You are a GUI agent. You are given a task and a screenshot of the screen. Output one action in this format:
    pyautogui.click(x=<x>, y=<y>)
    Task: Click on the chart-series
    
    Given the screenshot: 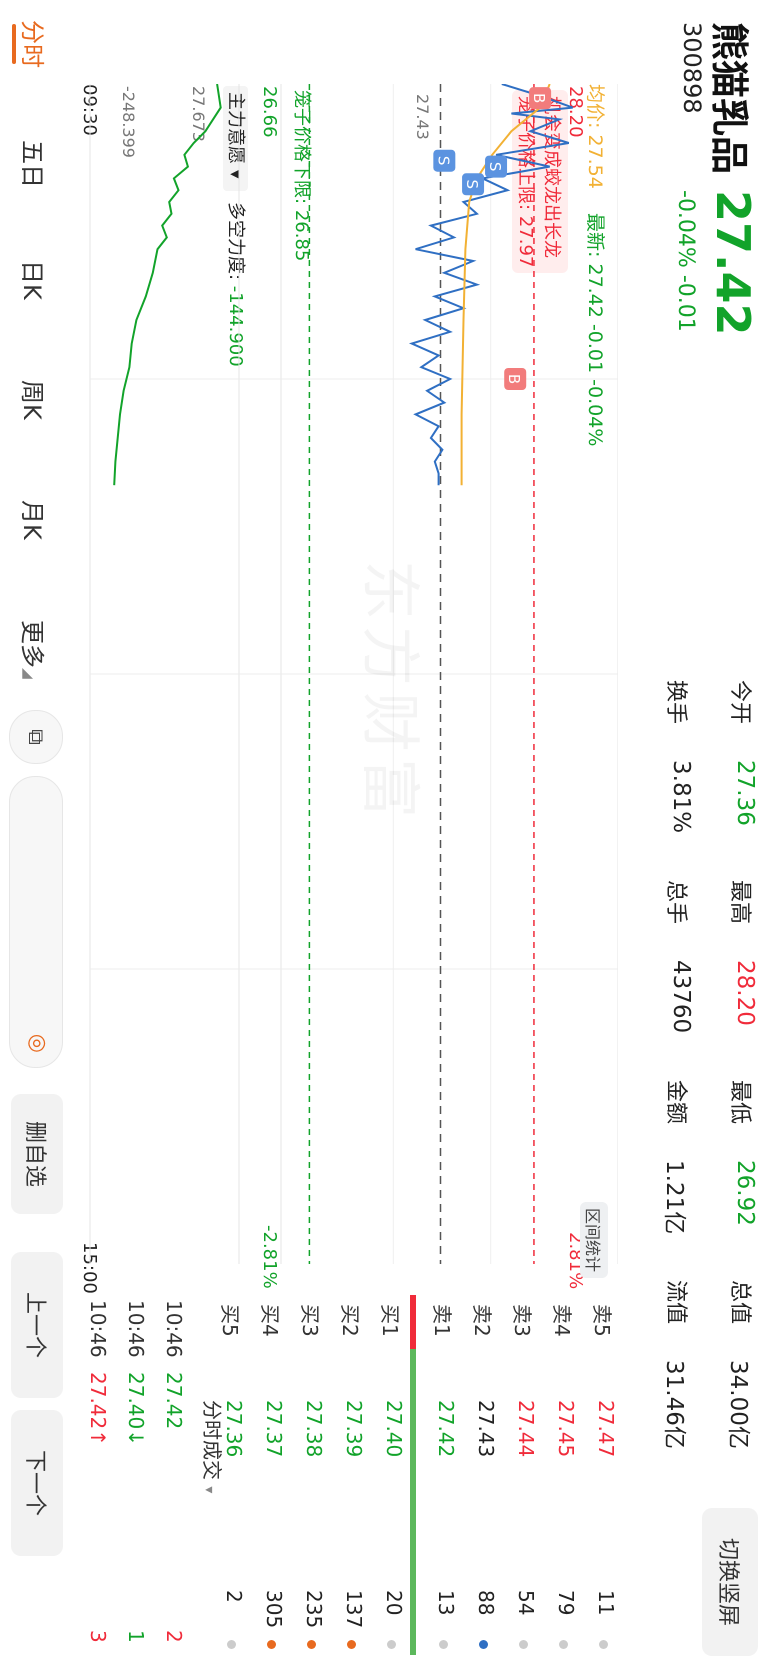 What is the action you would take?
    pyautogui.click(x=343, y=285)
    